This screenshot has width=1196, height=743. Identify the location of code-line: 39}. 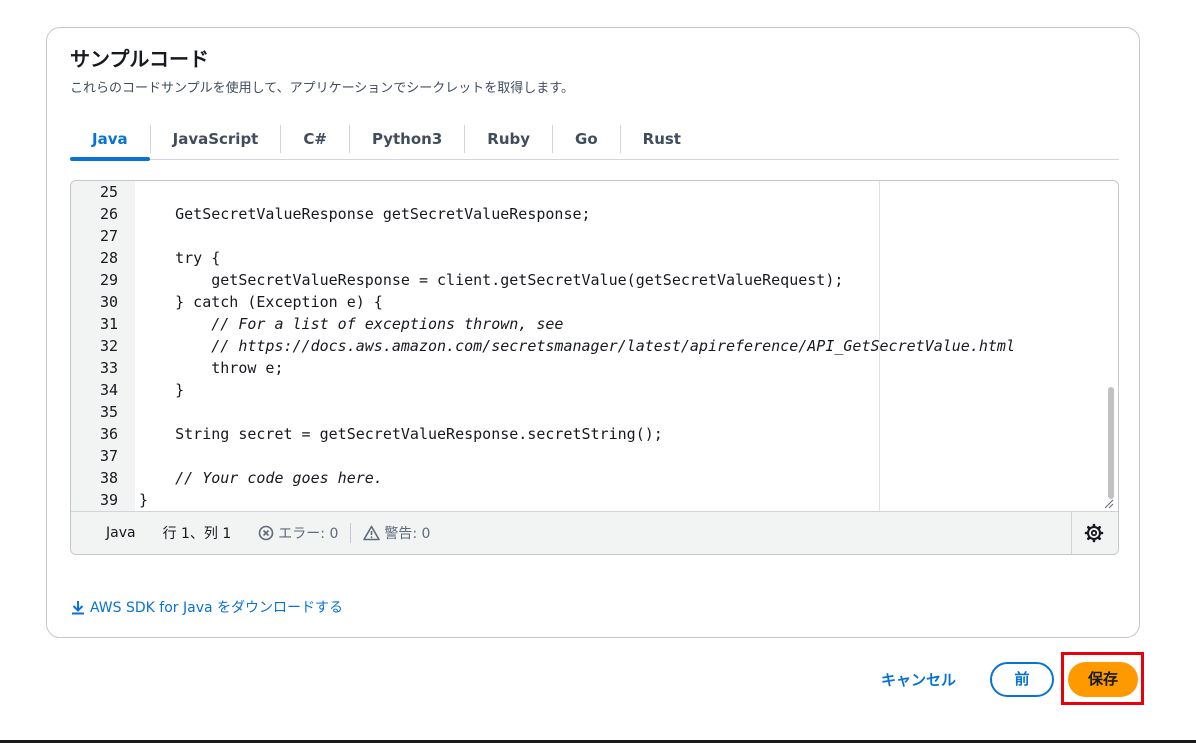
(586, 500).